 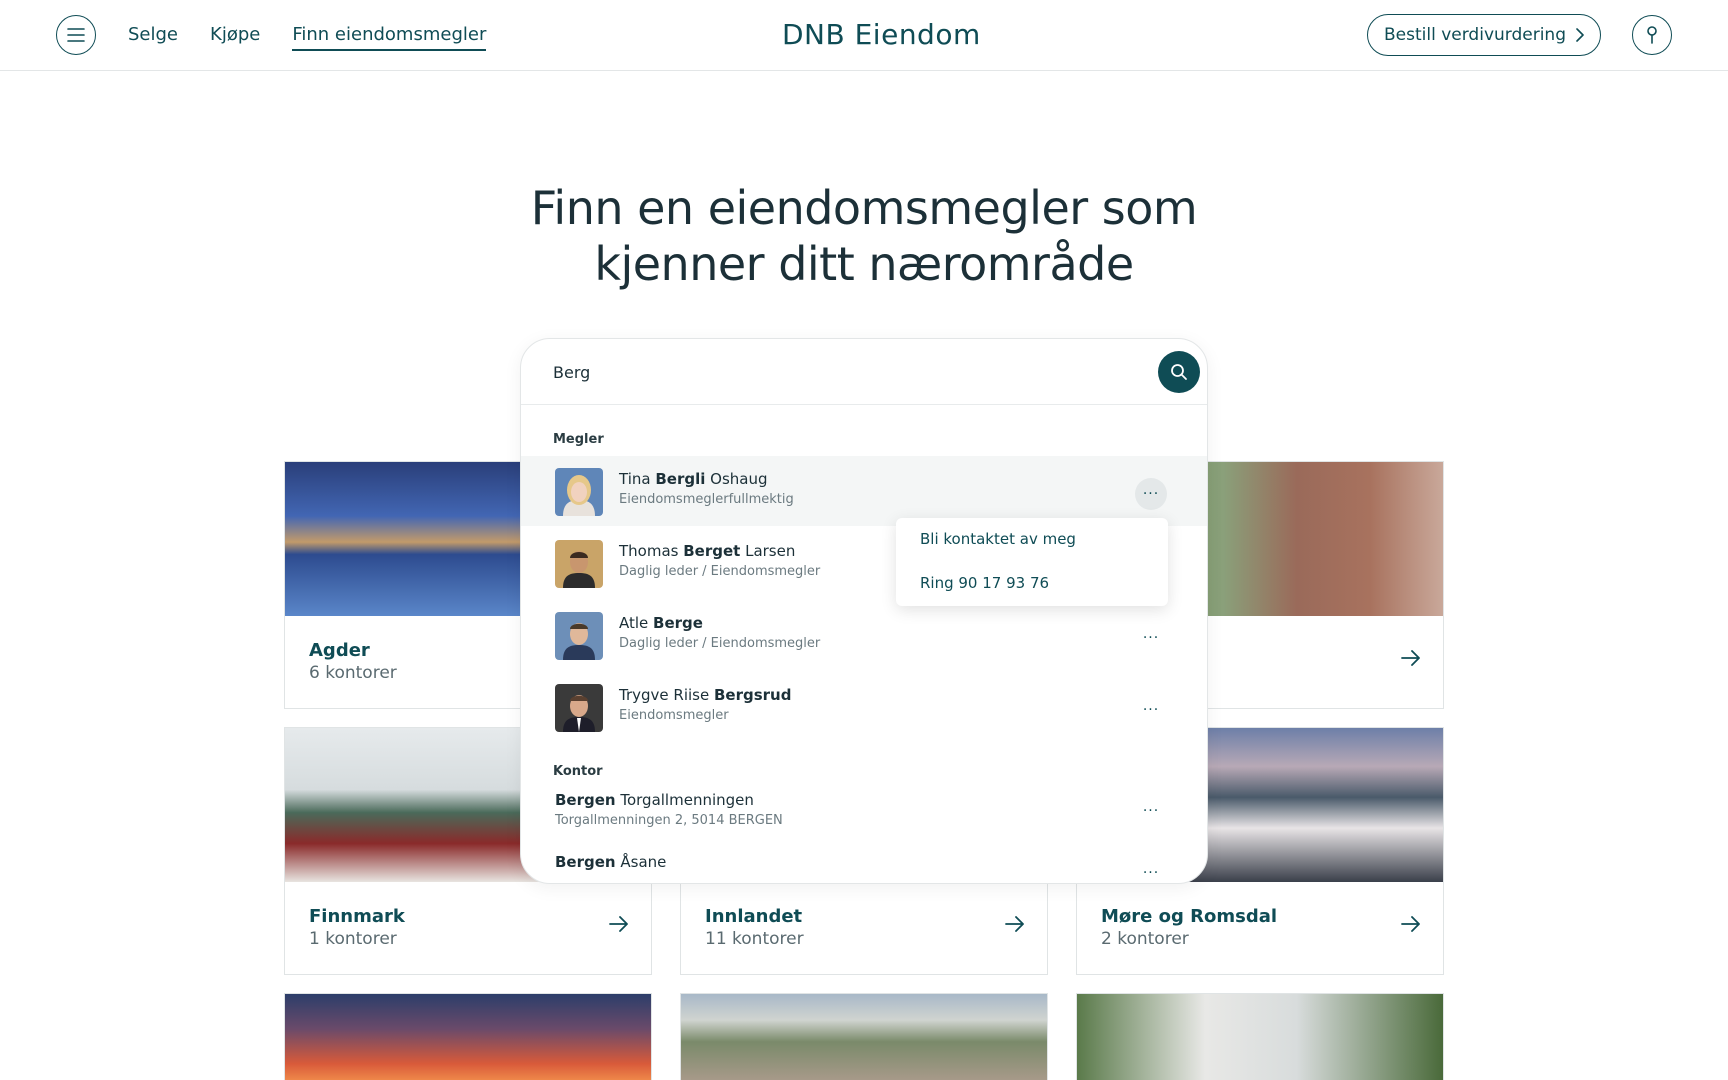 I want to click on region-image-street, so click(x=1260, y=1037).